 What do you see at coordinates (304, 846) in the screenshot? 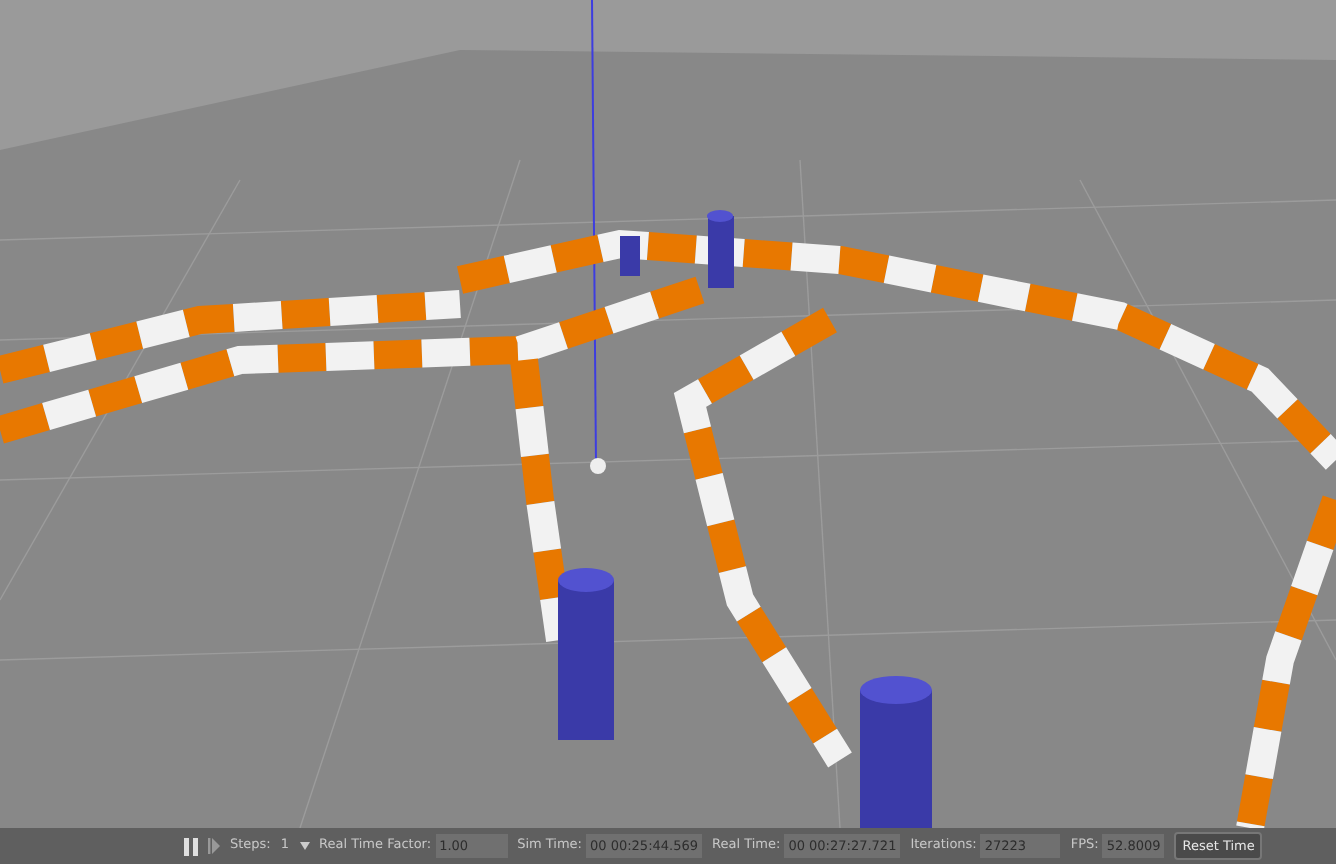
I see `caret-icon` at bounding box center [304, 846].